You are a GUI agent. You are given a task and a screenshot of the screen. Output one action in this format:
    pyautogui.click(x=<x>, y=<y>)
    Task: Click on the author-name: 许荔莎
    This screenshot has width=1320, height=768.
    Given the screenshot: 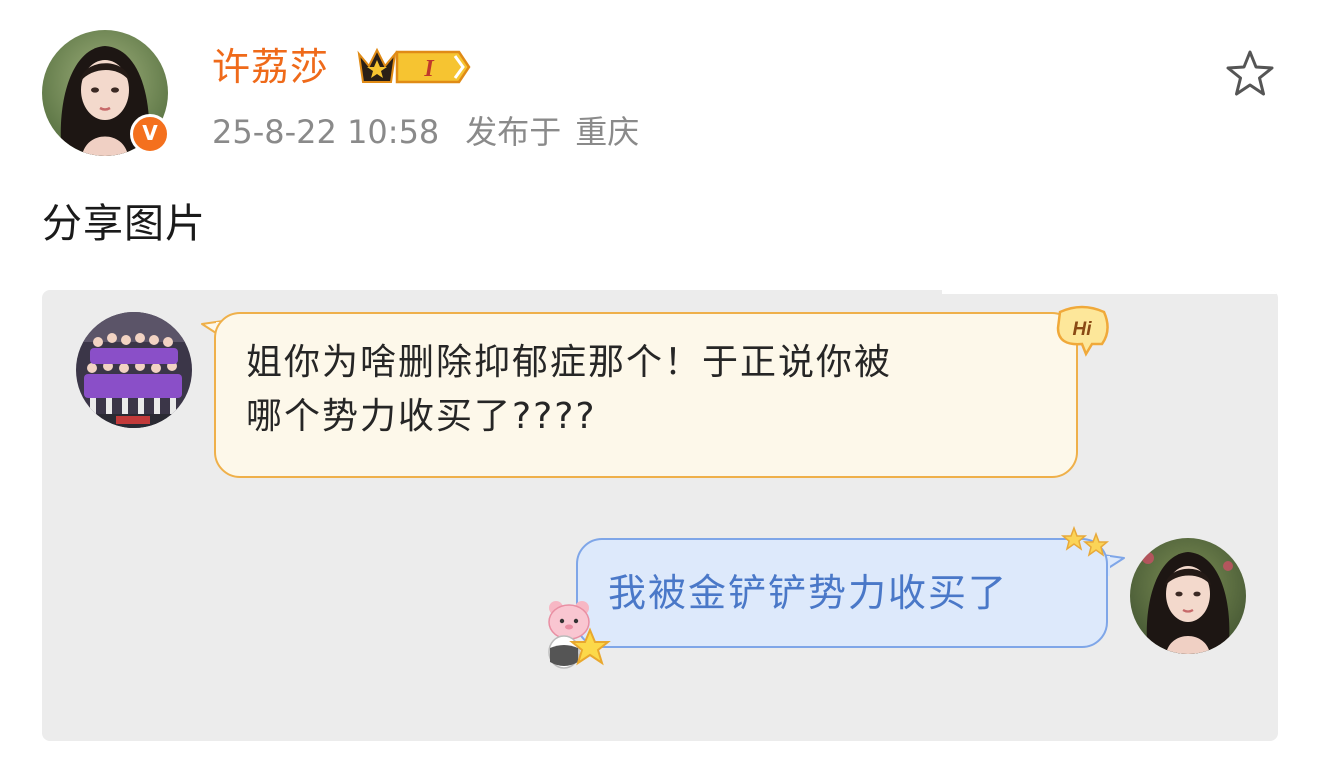 What is the action you would take?
    pyautogui.click(x=270, y=67)
    